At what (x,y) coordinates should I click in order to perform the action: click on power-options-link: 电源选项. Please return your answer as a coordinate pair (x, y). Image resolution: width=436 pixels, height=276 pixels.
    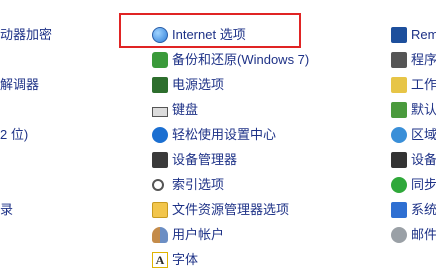
    Looking at the image, I should click on (188, 85).